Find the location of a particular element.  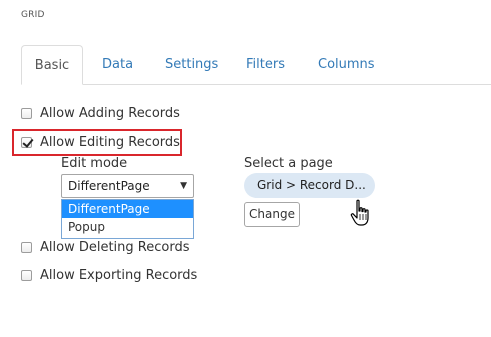

tab-basic: Basic is located at coordinates (52, 65).